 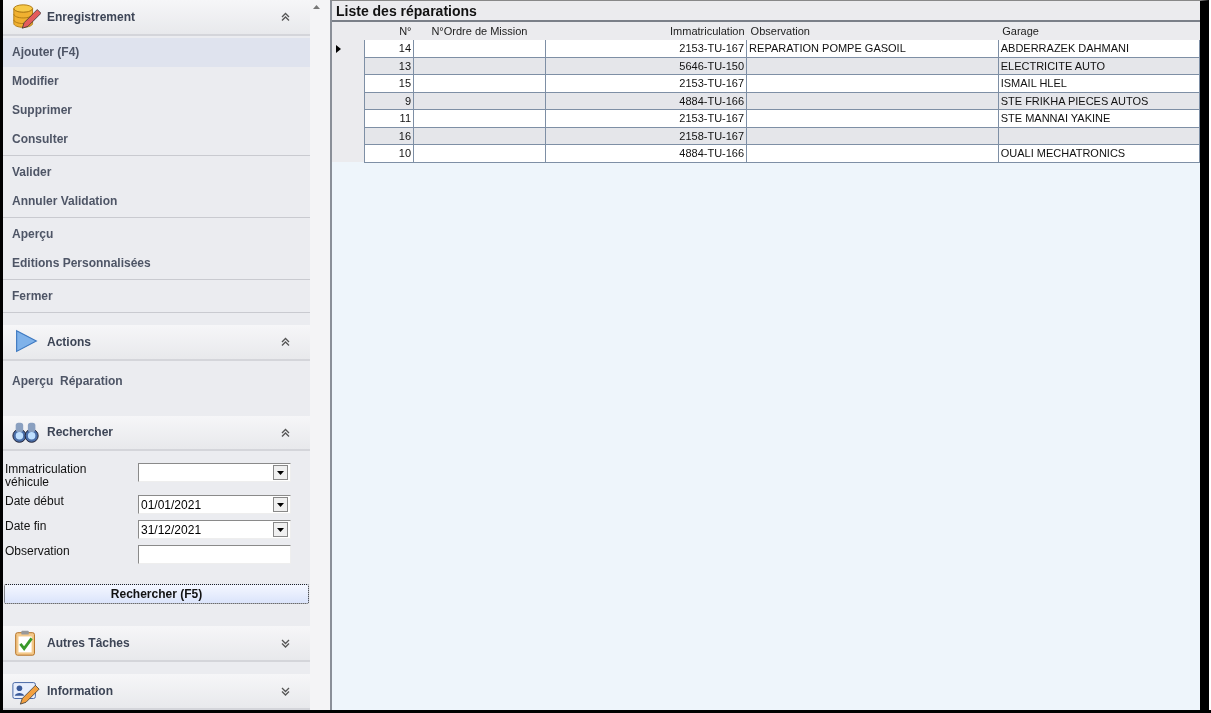 What do you see at coordinates (92, 17) in the screenshot?
I see `panel-title: Enregistrement` at bounding box center [92, 17].